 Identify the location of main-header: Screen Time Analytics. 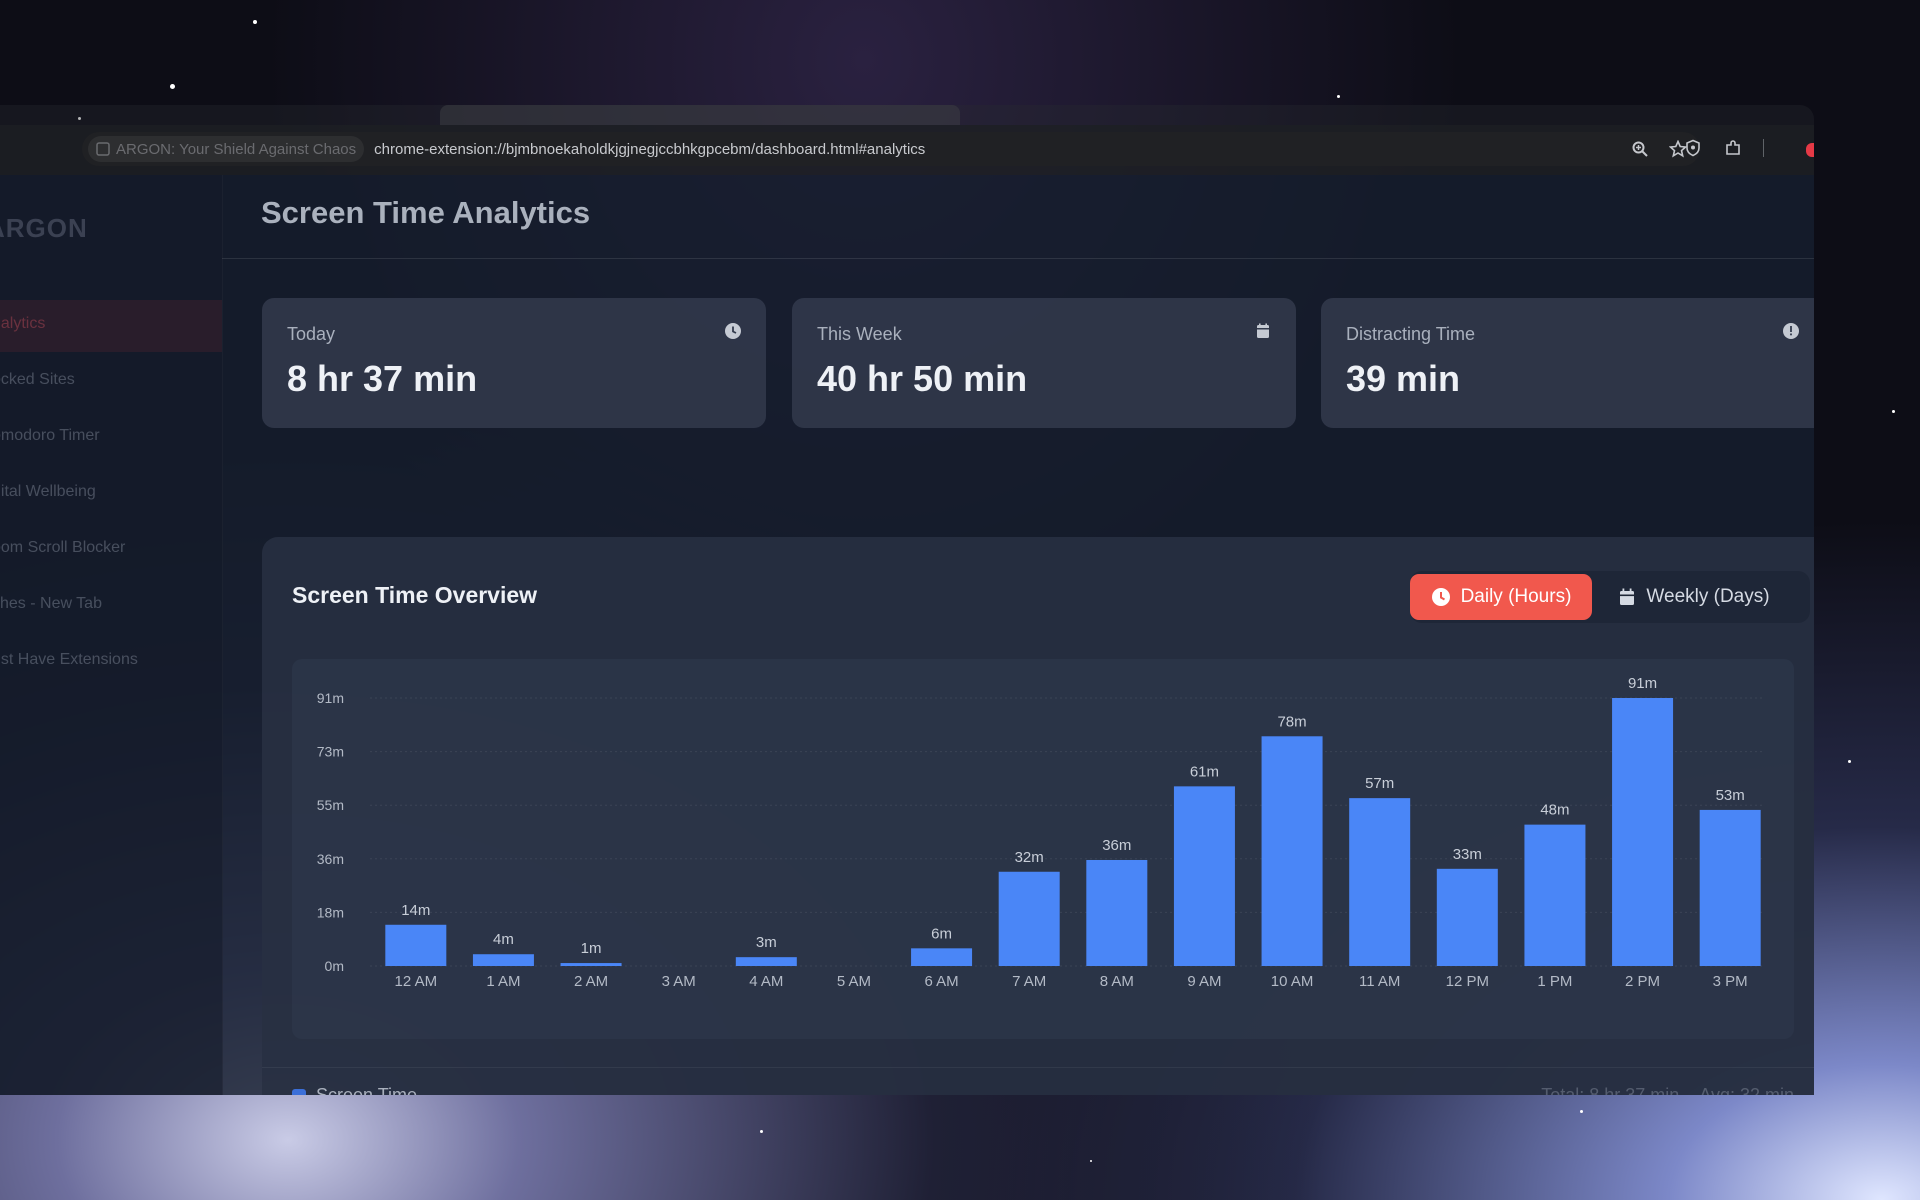
(1018, 217).